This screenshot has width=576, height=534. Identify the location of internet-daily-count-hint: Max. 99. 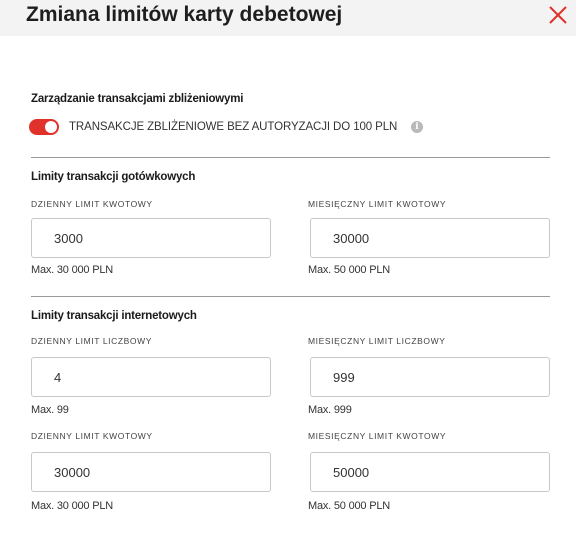
(50, 410).